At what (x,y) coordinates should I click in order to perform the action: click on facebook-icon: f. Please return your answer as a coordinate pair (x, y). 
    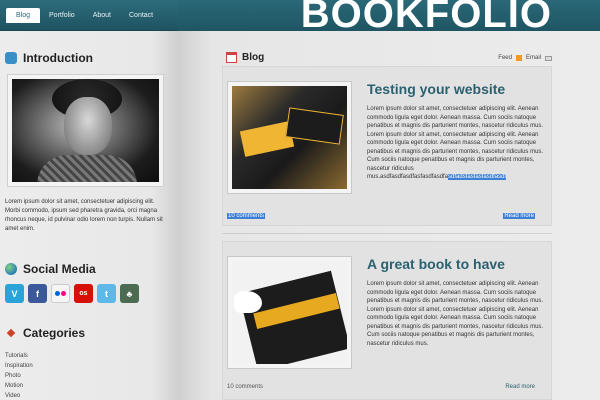
    Looking at the image, I should click on (37, 293).